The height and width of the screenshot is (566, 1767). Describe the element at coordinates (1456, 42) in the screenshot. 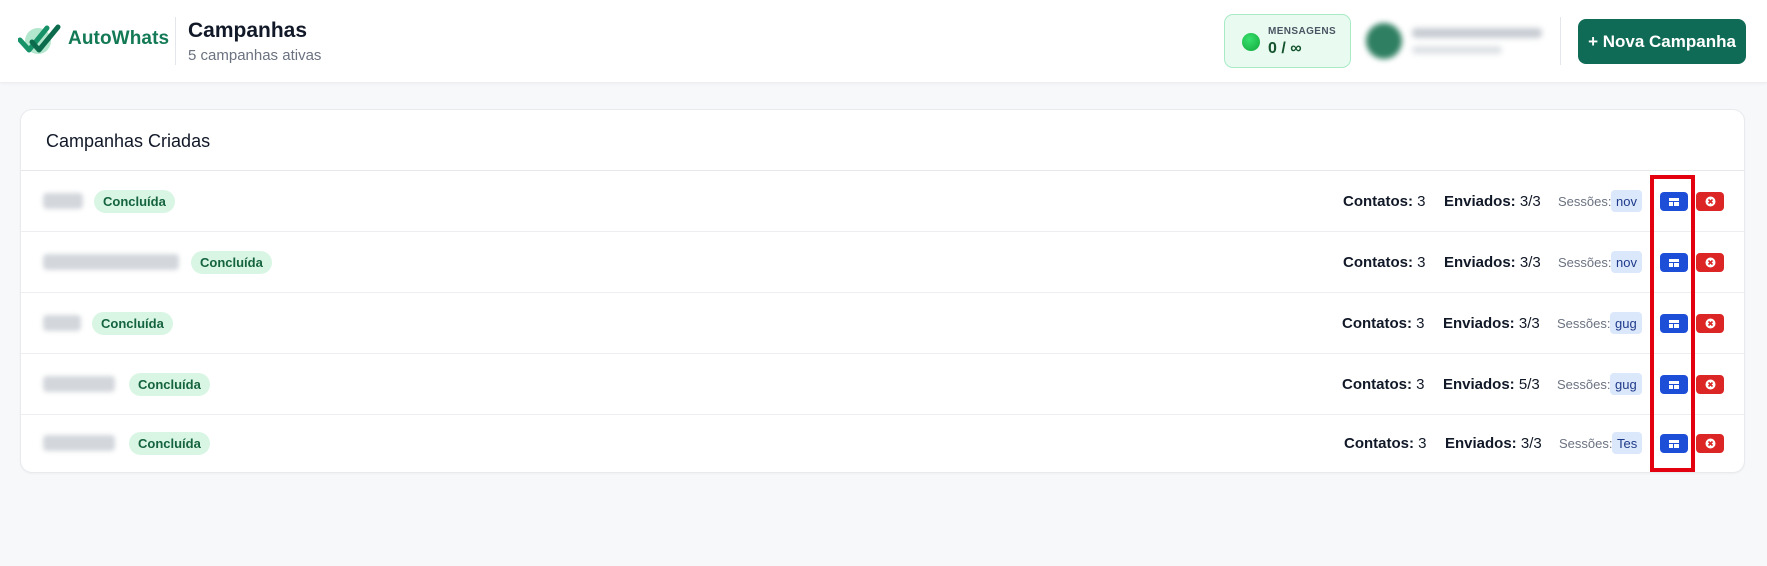

I see `user-profile` at that location.